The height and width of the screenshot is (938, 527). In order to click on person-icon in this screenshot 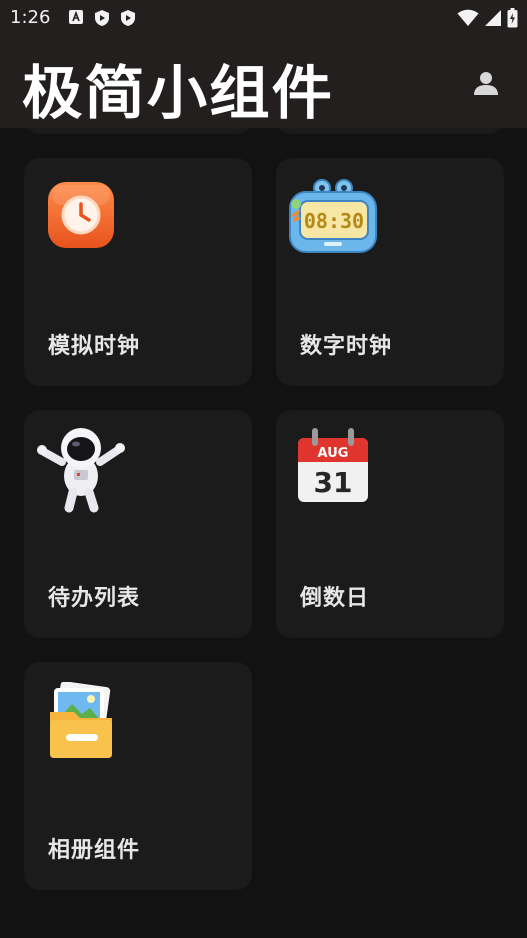, I will do `click(486, 83)`.